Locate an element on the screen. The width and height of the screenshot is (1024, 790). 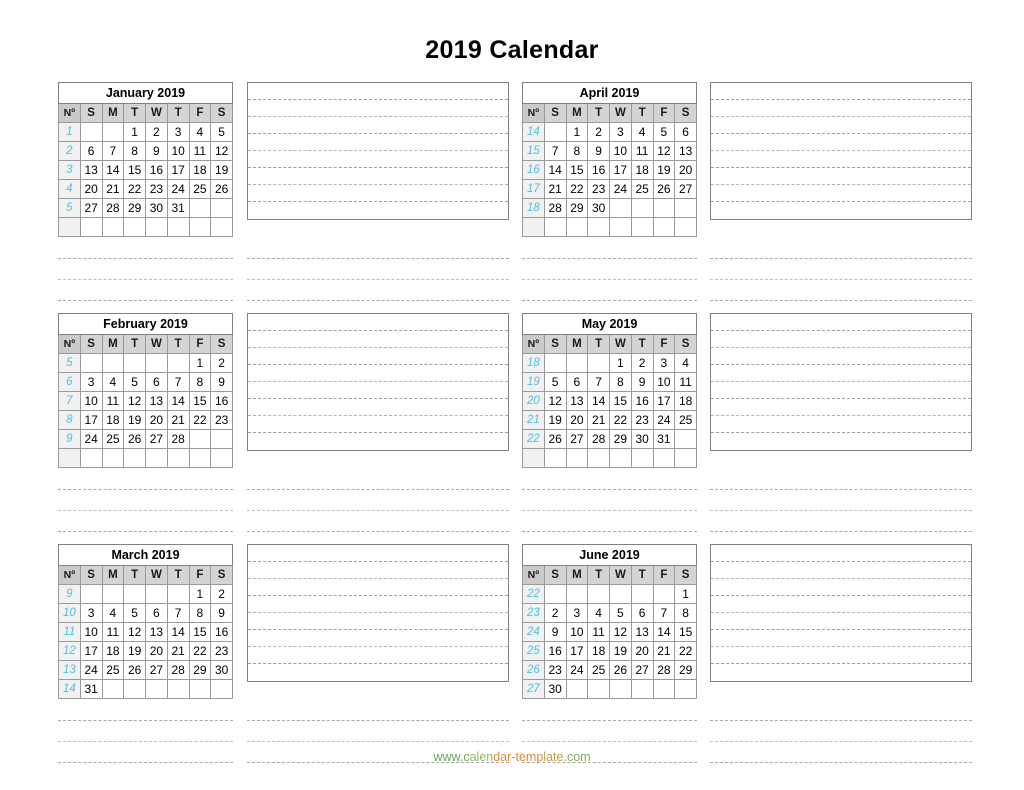
notes-block-may is located at coordinates (841, 390).